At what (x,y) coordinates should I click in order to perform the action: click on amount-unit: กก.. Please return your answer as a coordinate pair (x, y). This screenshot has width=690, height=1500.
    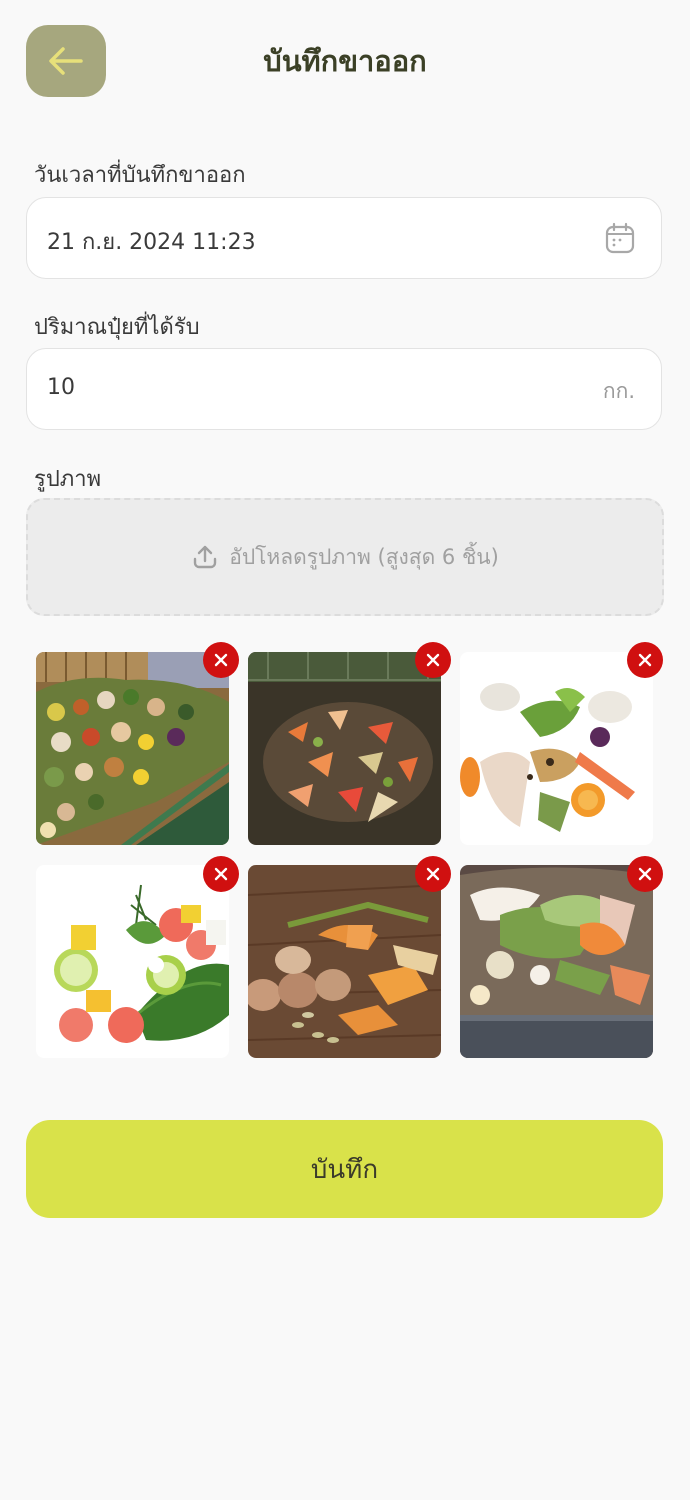
    Looking at the image, I should click on (618, 391).